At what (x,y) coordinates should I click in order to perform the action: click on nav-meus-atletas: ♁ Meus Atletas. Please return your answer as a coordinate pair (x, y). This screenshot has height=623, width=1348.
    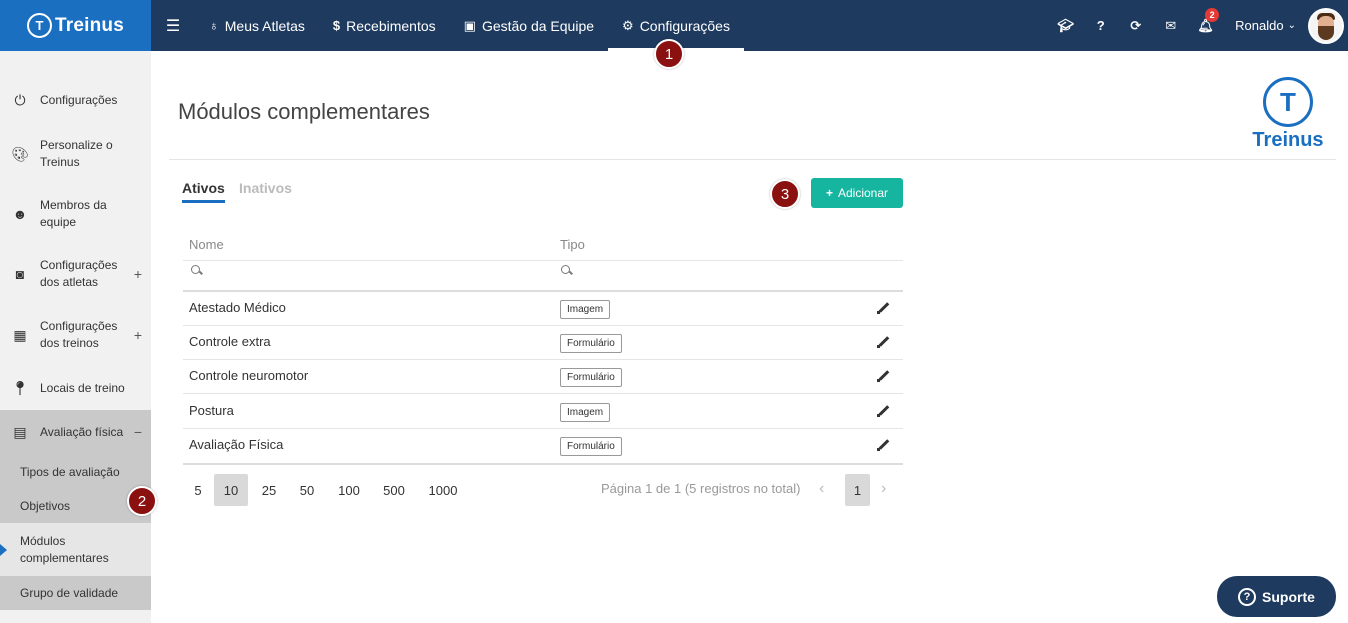
    Looking at the image, I should click on (257, 25).